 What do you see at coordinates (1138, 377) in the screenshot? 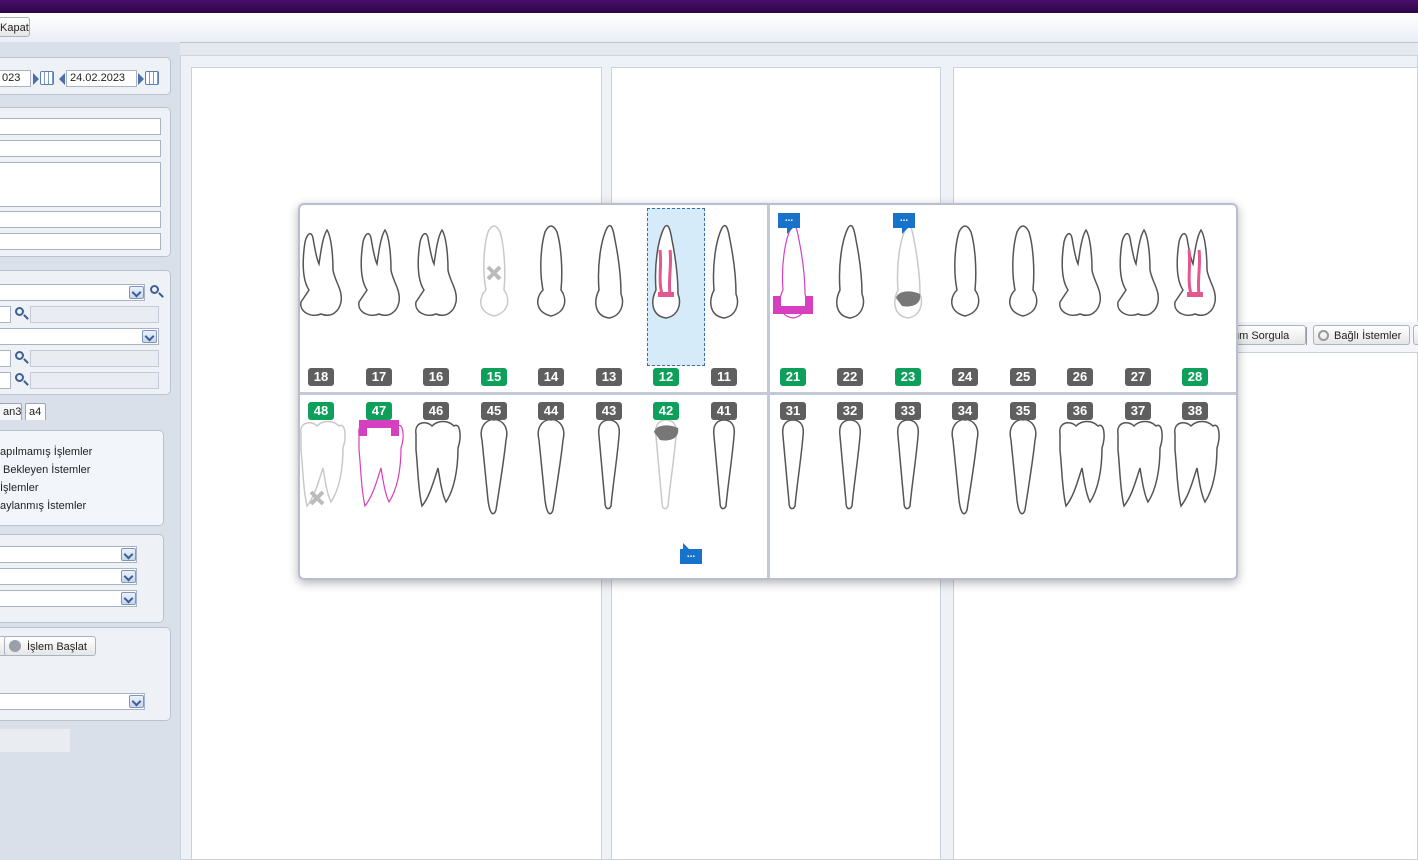
I see `tooth-number-27: 27` at bounding box center [1138, 377].